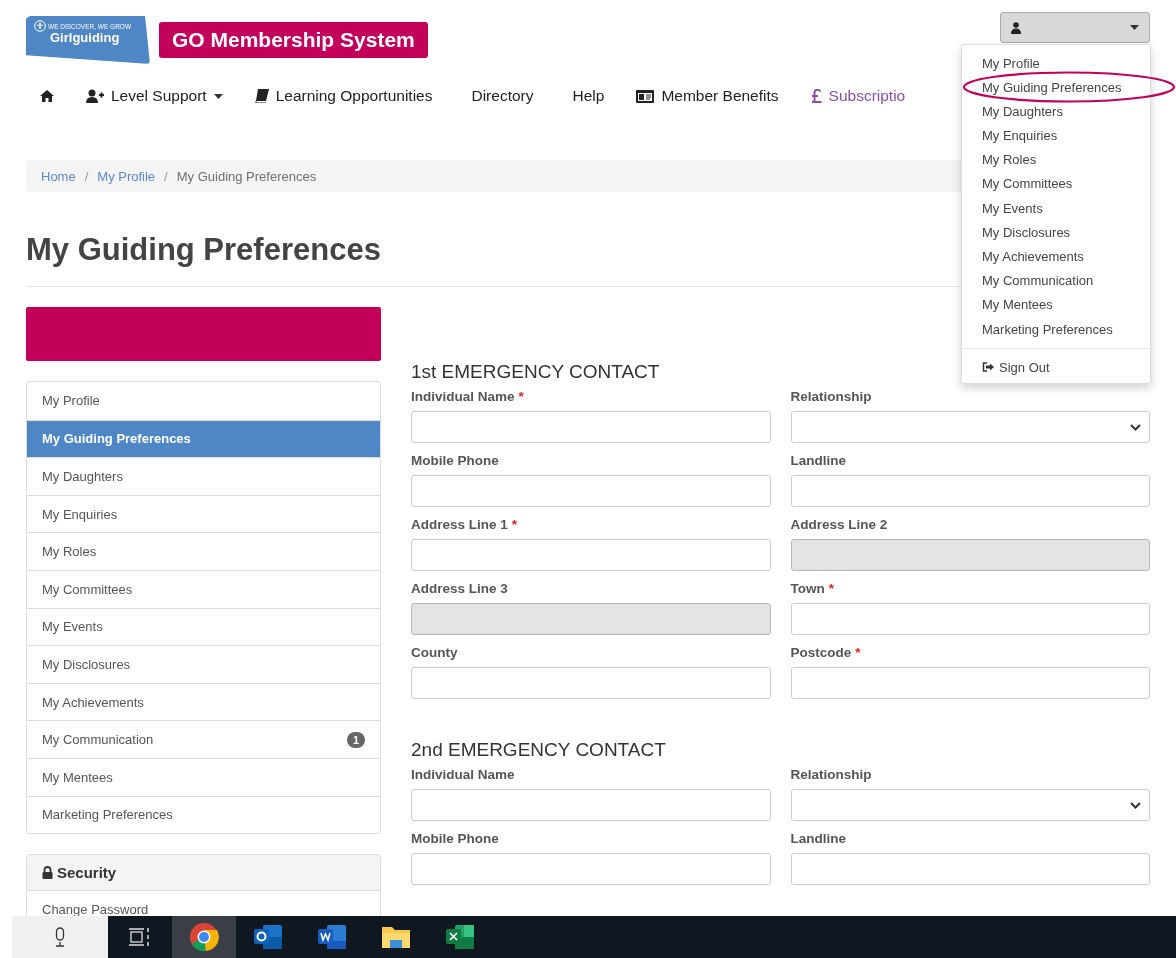  I want to click on sidebar-item: My Enquiries, so click(203, 513).